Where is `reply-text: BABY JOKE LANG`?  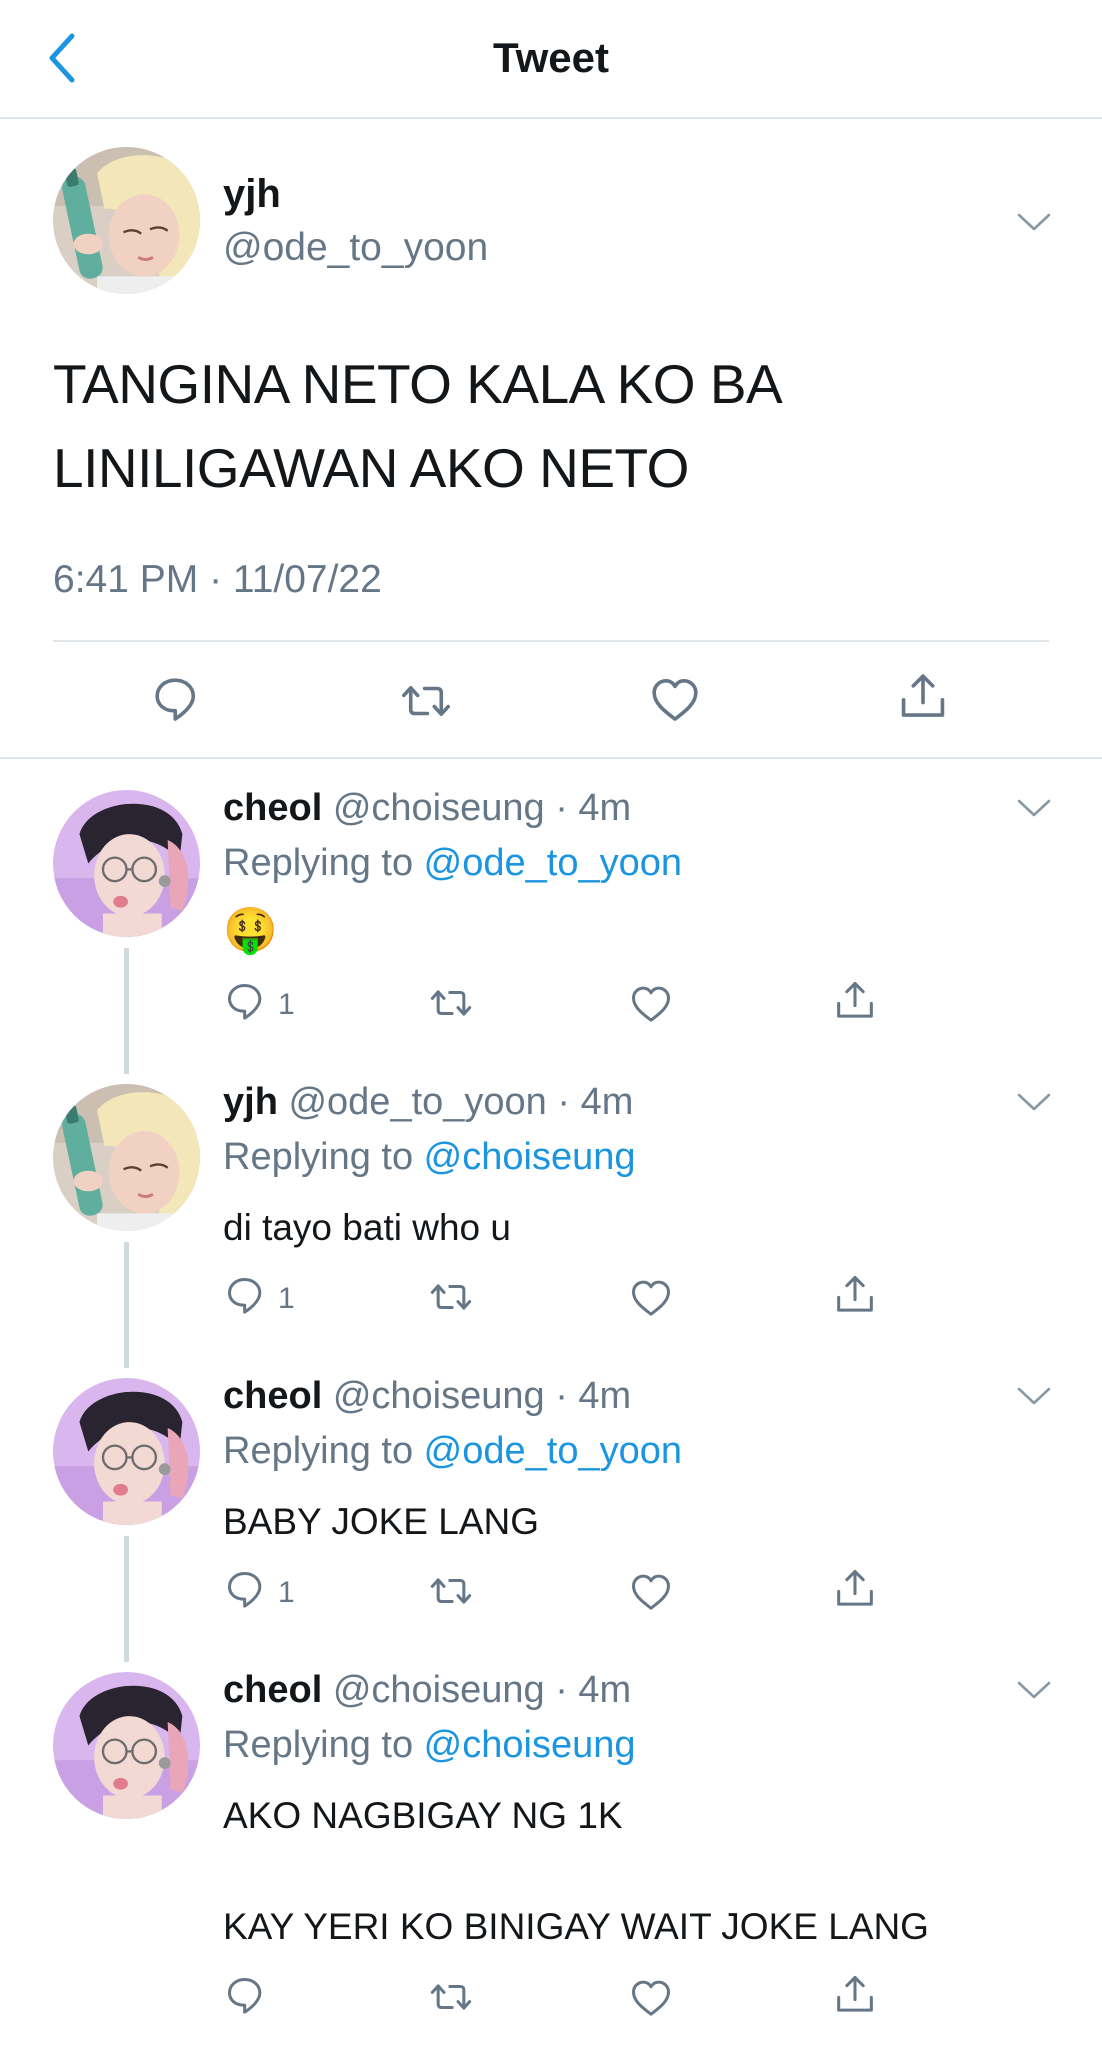
reply-text: BABY JOKE LANG is located at coordinates (381, 1521).